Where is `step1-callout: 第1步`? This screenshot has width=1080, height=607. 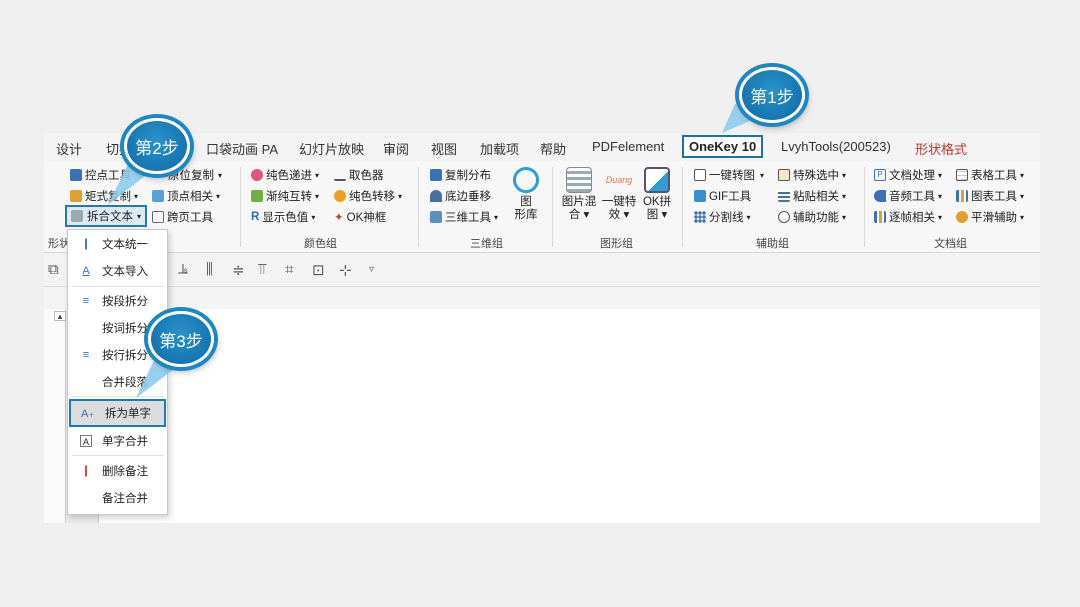 step1-callout: 第1步 is located at coordinates (772, 95).